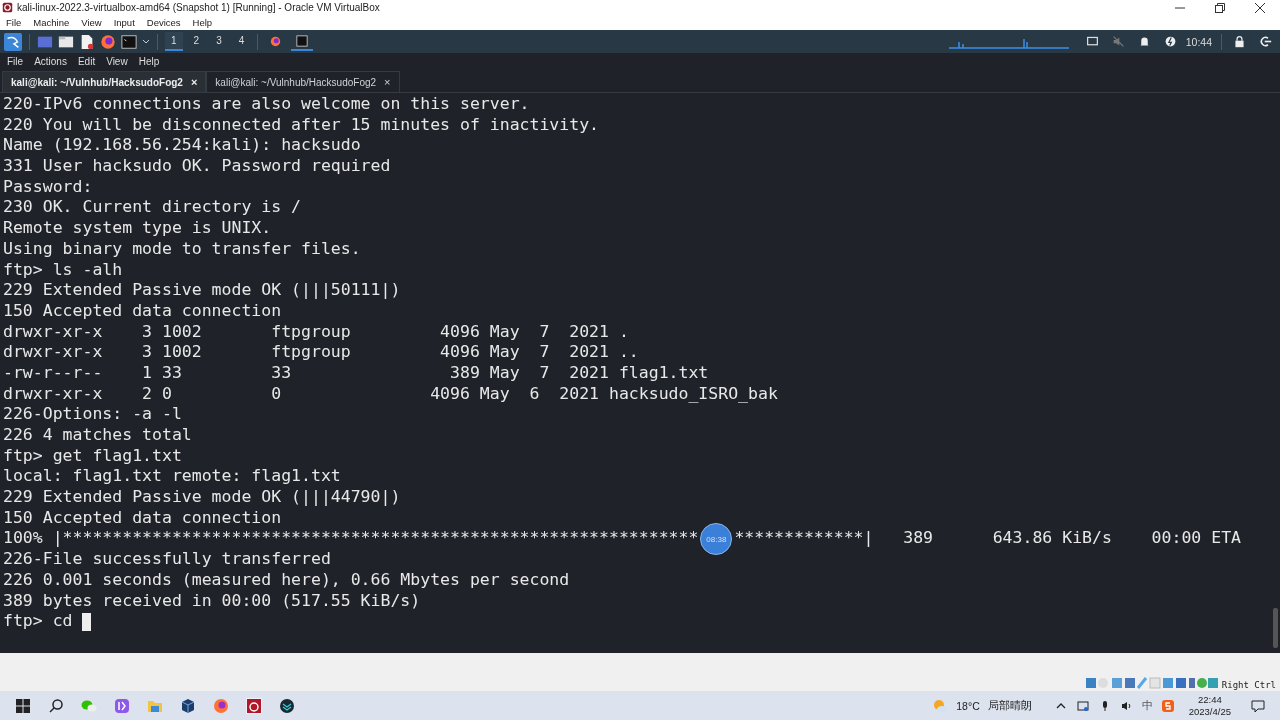 The width and height of the screenshot is (1280, 720). What do you see at coordinates (48, 187) in the screenshot?
I see `terminal-line: Password:` at bounding box center [48, 187].